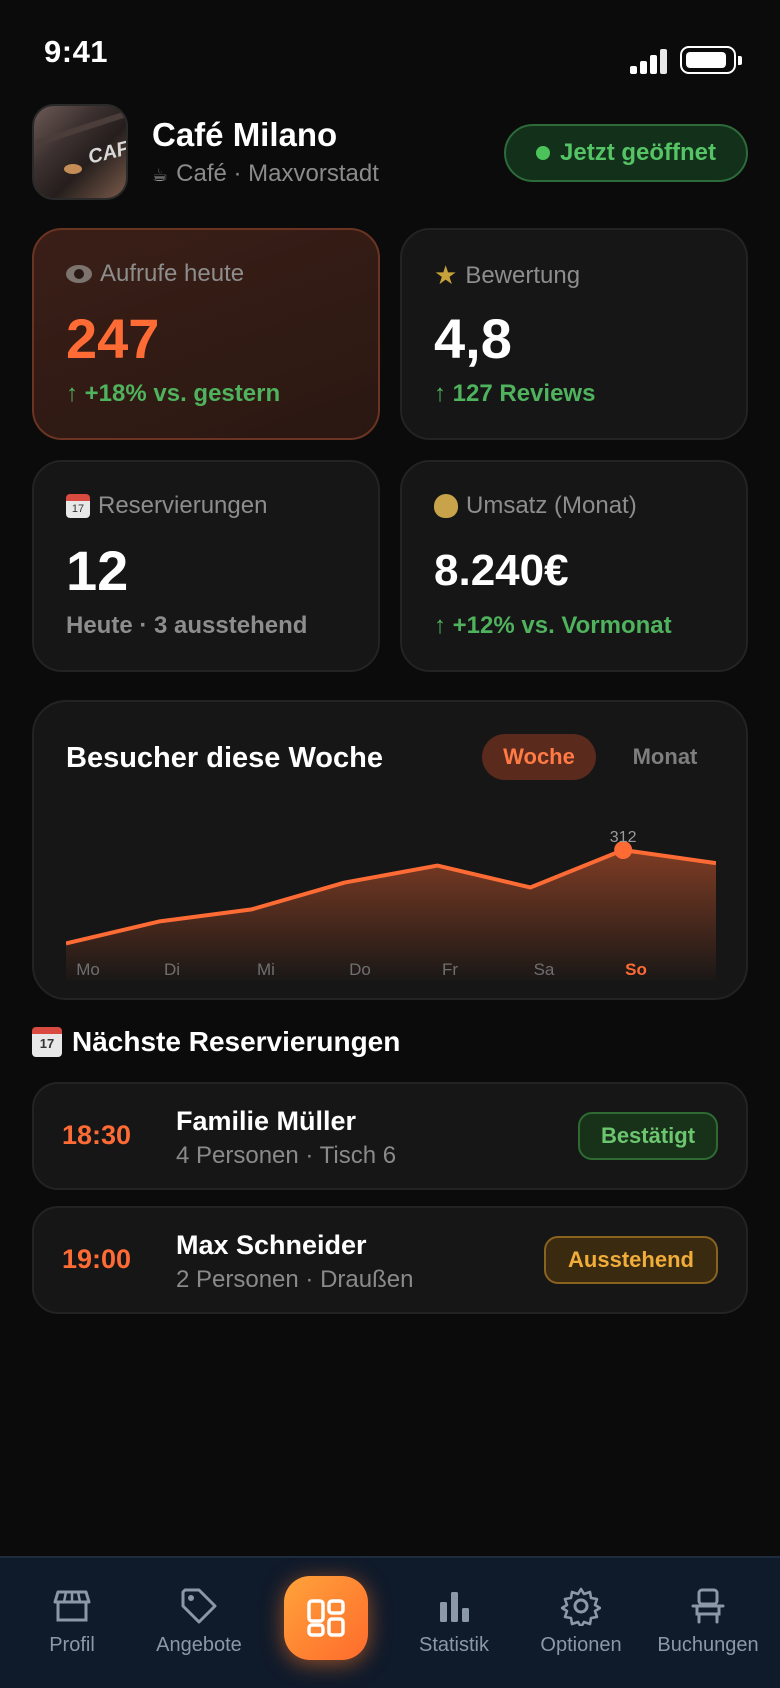  Describe the element at coordinates (473, 338) in the screenshot. I see `stat-value: 4,8` at that location.